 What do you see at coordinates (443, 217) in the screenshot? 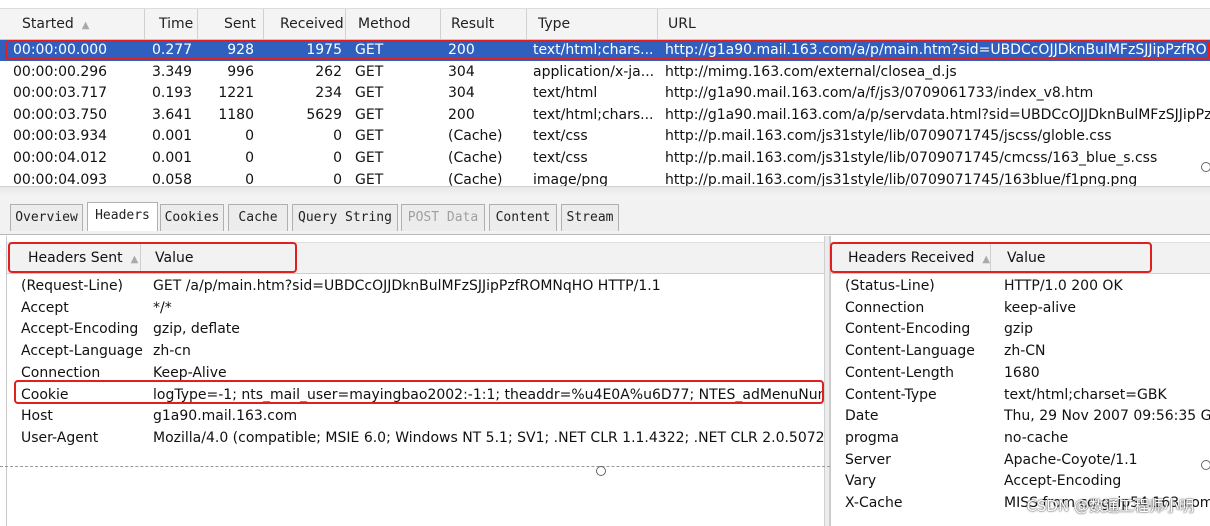
I see `tab-post-data: POST Data` at bounding box center [443, 217].